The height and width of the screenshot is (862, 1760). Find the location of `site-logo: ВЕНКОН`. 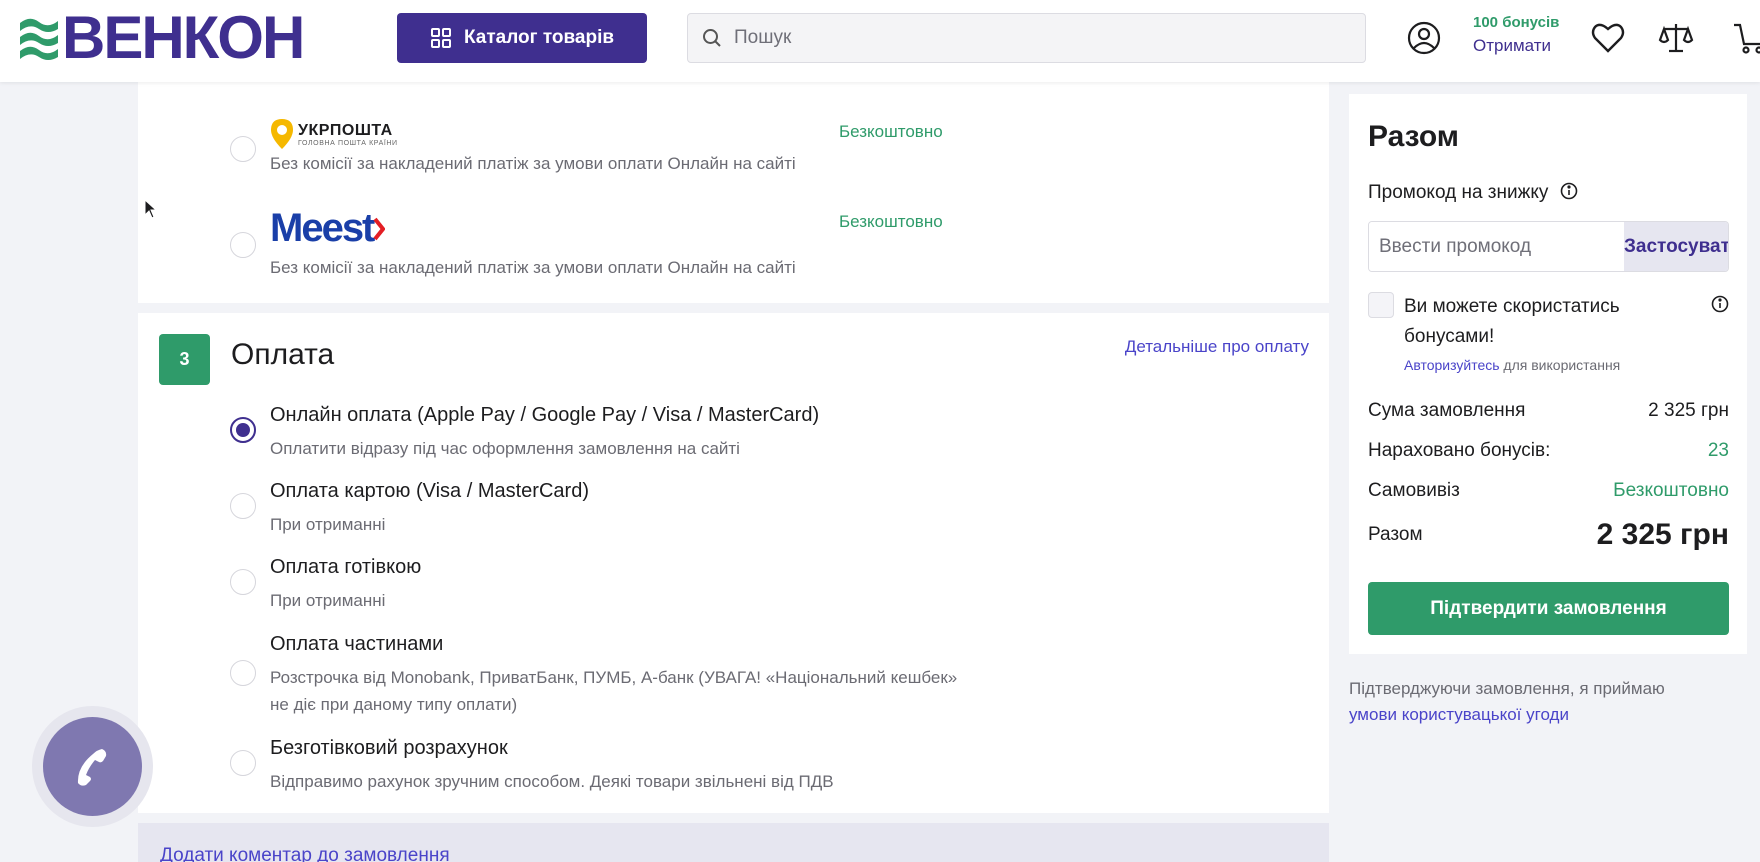

site-logo: ВЕНКОН is located at coordinates (161, 38).